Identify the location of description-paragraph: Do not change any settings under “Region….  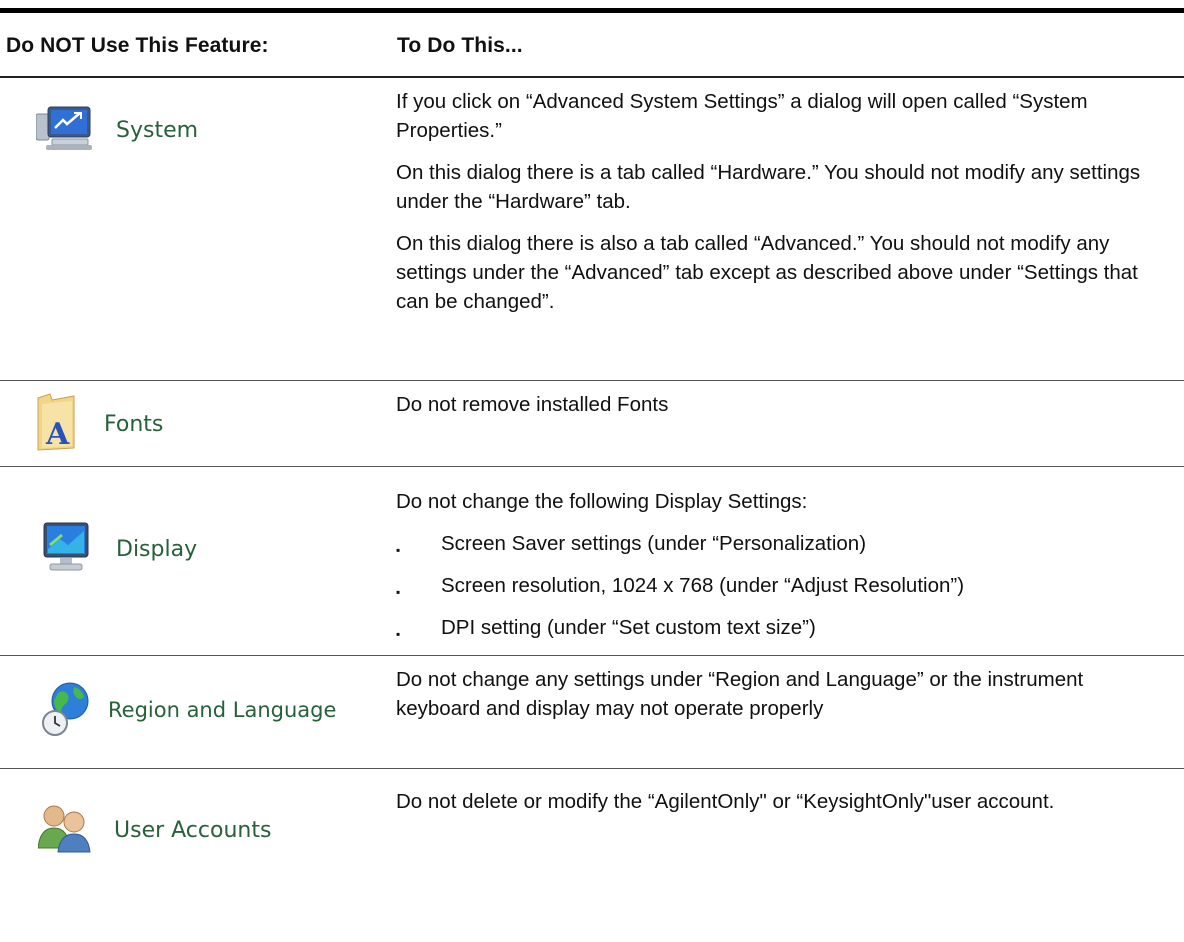
(740, 694).